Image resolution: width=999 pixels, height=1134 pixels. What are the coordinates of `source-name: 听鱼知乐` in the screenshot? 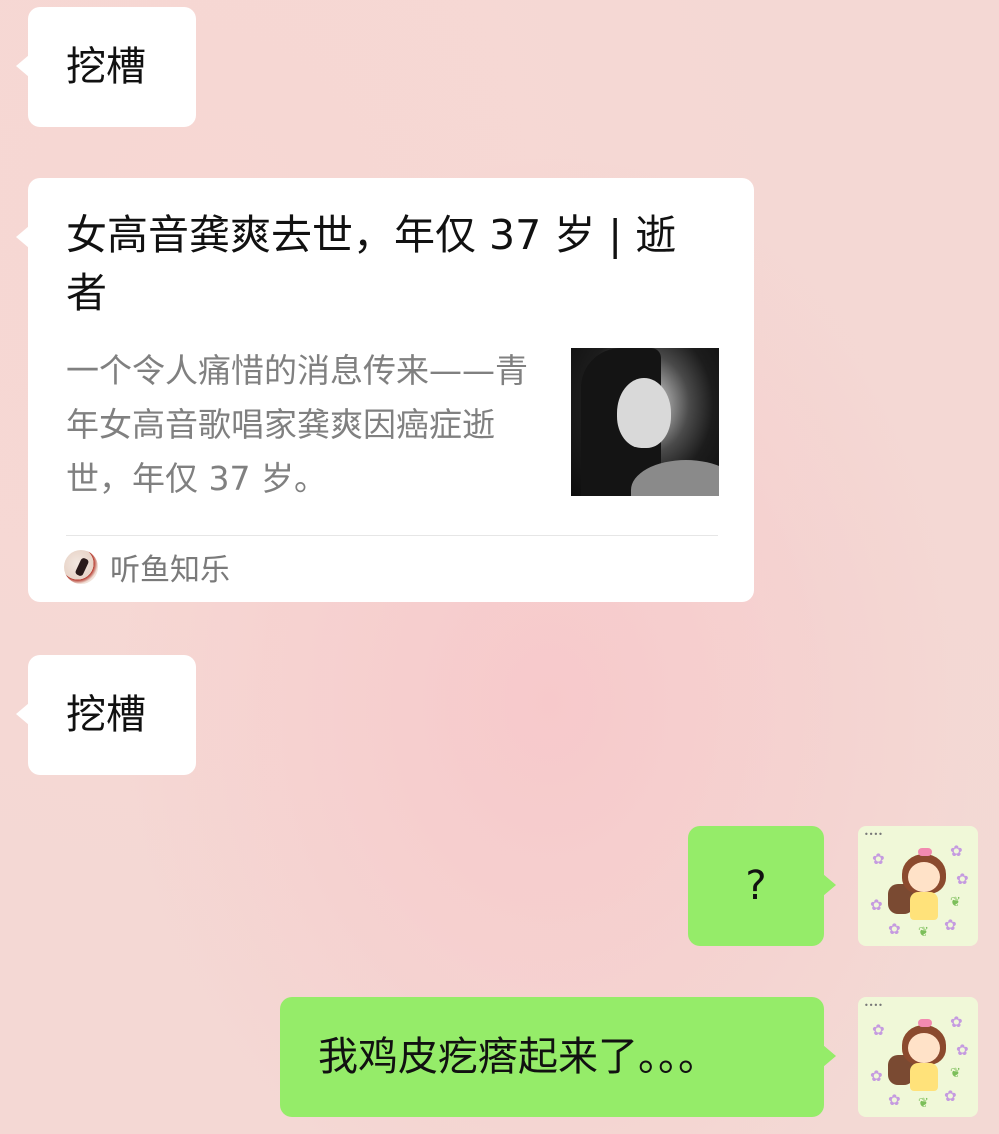 It's located at (170, 570).